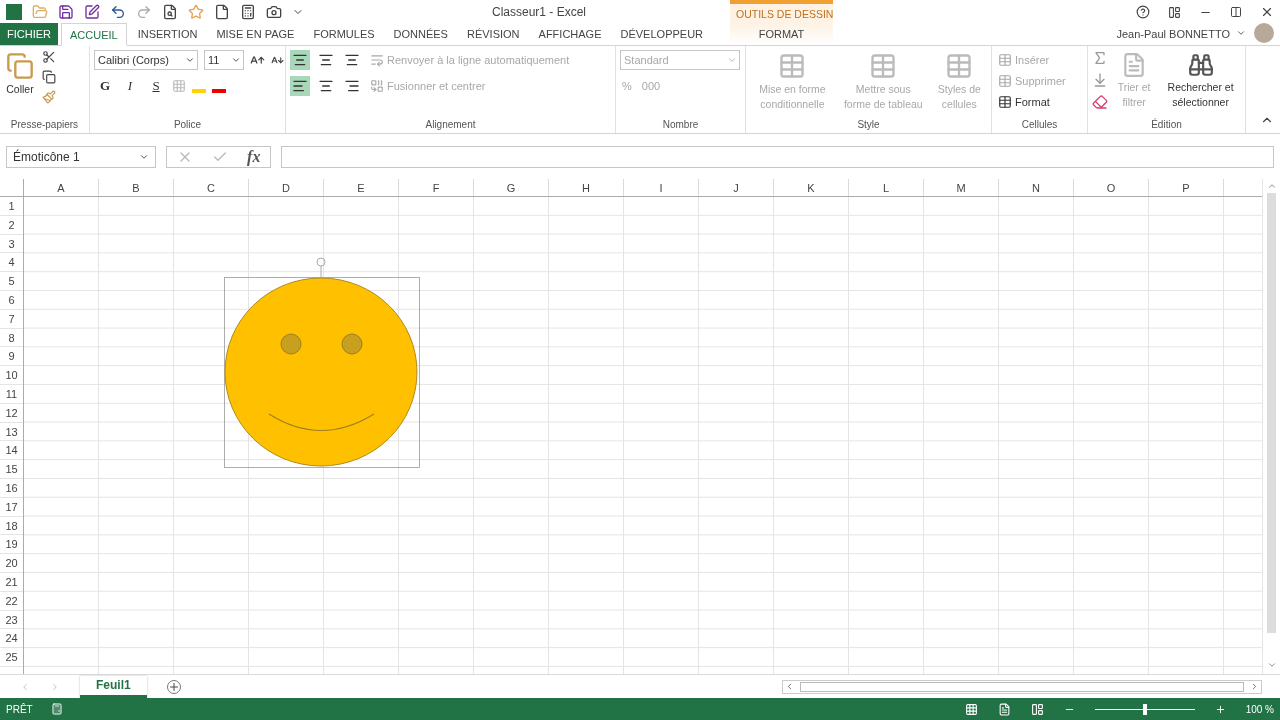  What do you see at coordinates (661, 187) in the screenshot?
I see `column-header: I` at bounding box center [661, 187].